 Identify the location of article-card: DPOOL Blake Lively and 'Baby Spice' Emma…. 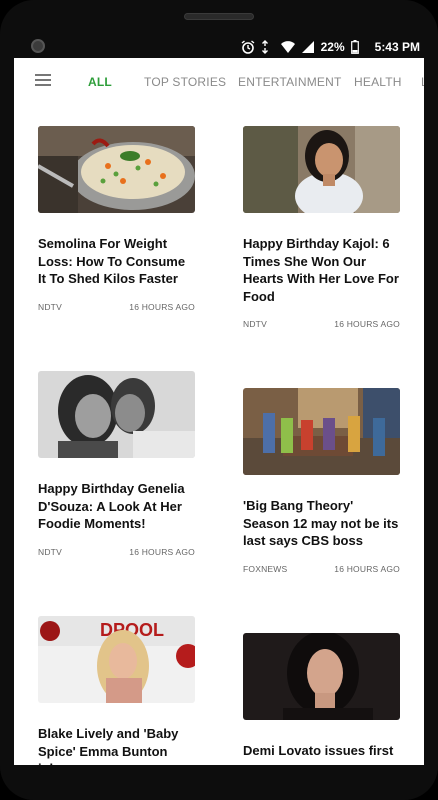
(116, 690).